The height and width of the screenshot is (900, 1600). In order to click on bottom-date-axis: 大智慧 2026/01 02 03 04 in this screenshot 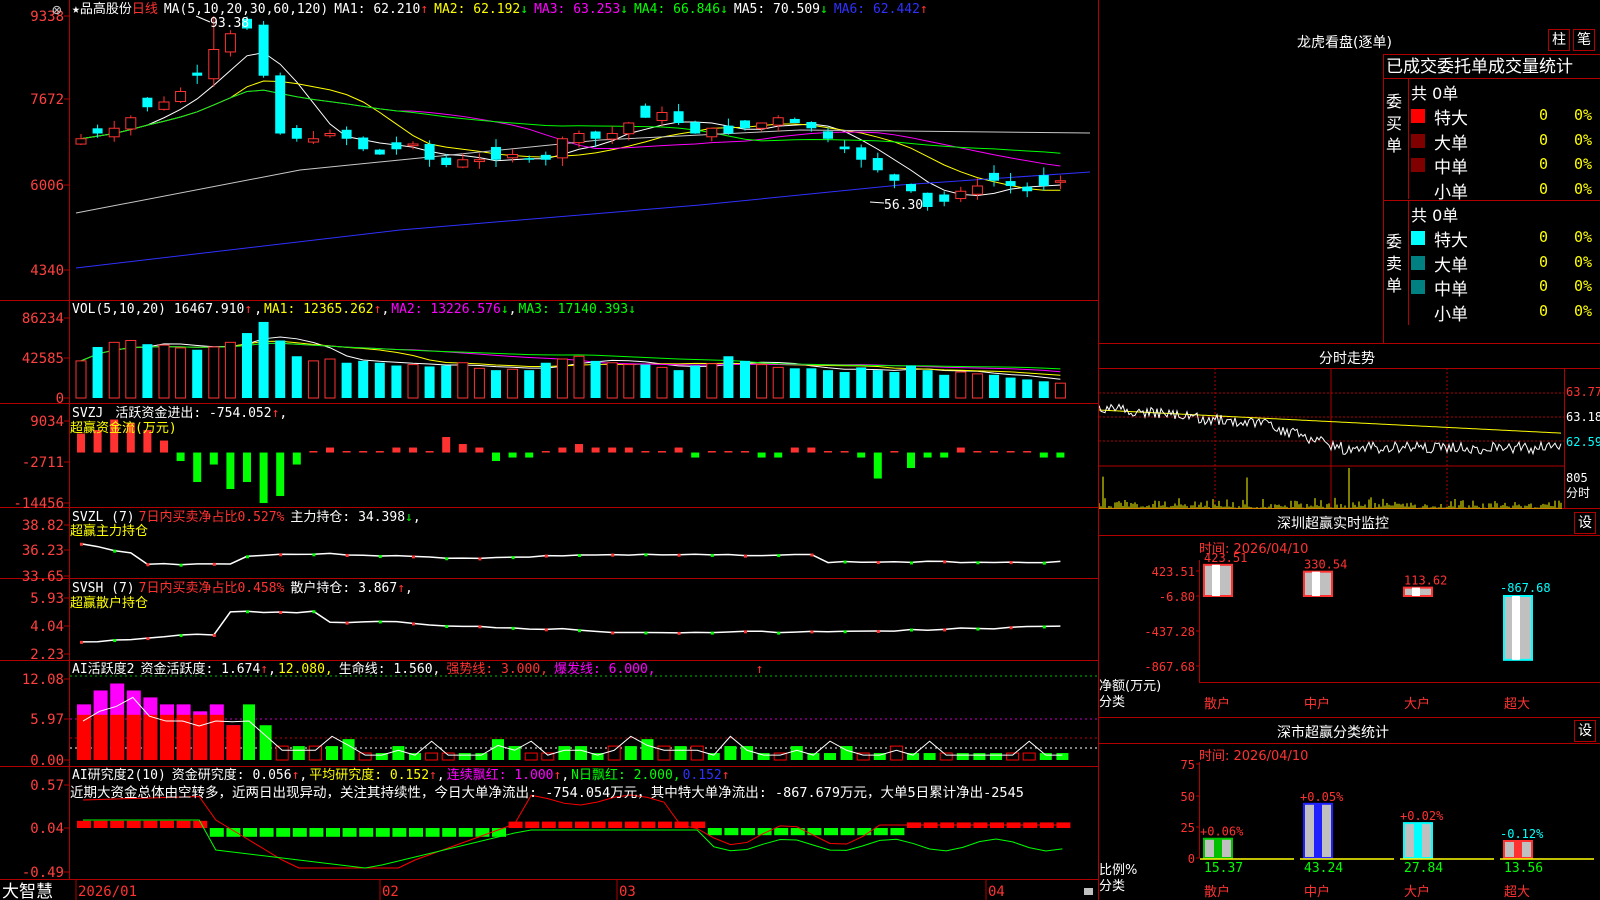, I will do `click(547, 890)`.